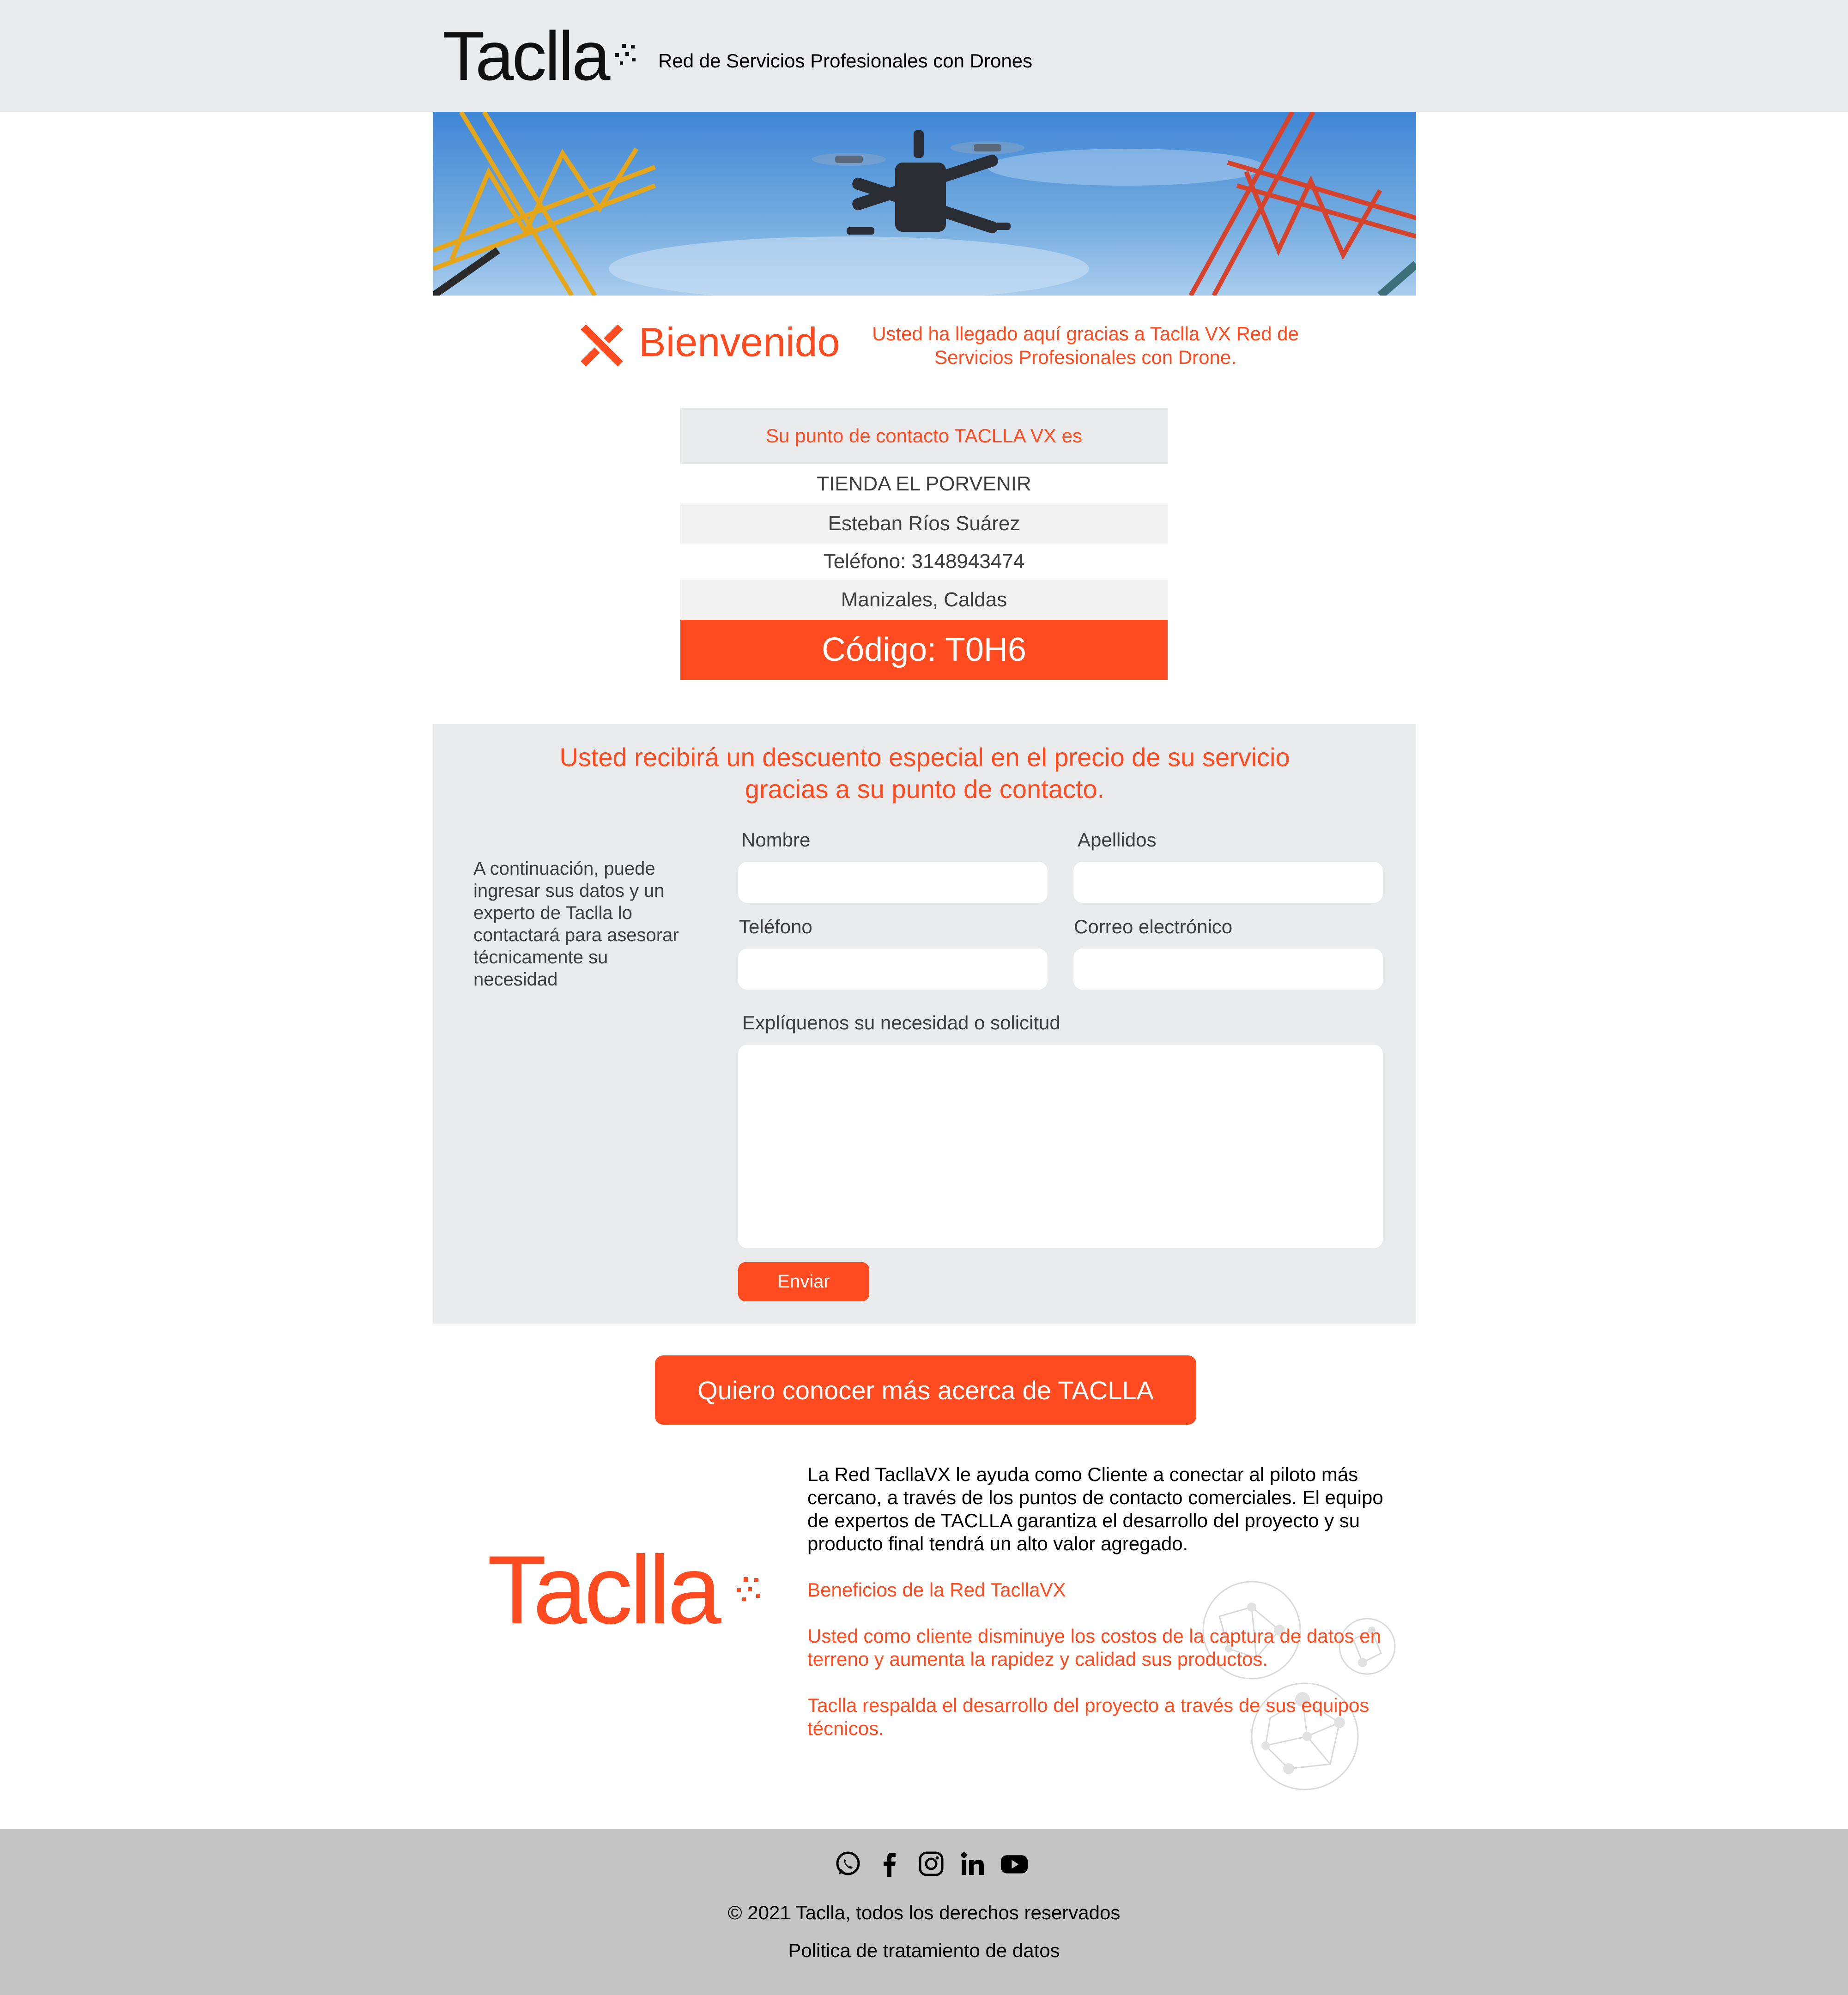 The height and width of the screenshot is (1995, 1848). What do you see at coordinates (803, 1281) in the screenshot?
I see `enviar-button: Enviar` at bounding box center [803, 1281].